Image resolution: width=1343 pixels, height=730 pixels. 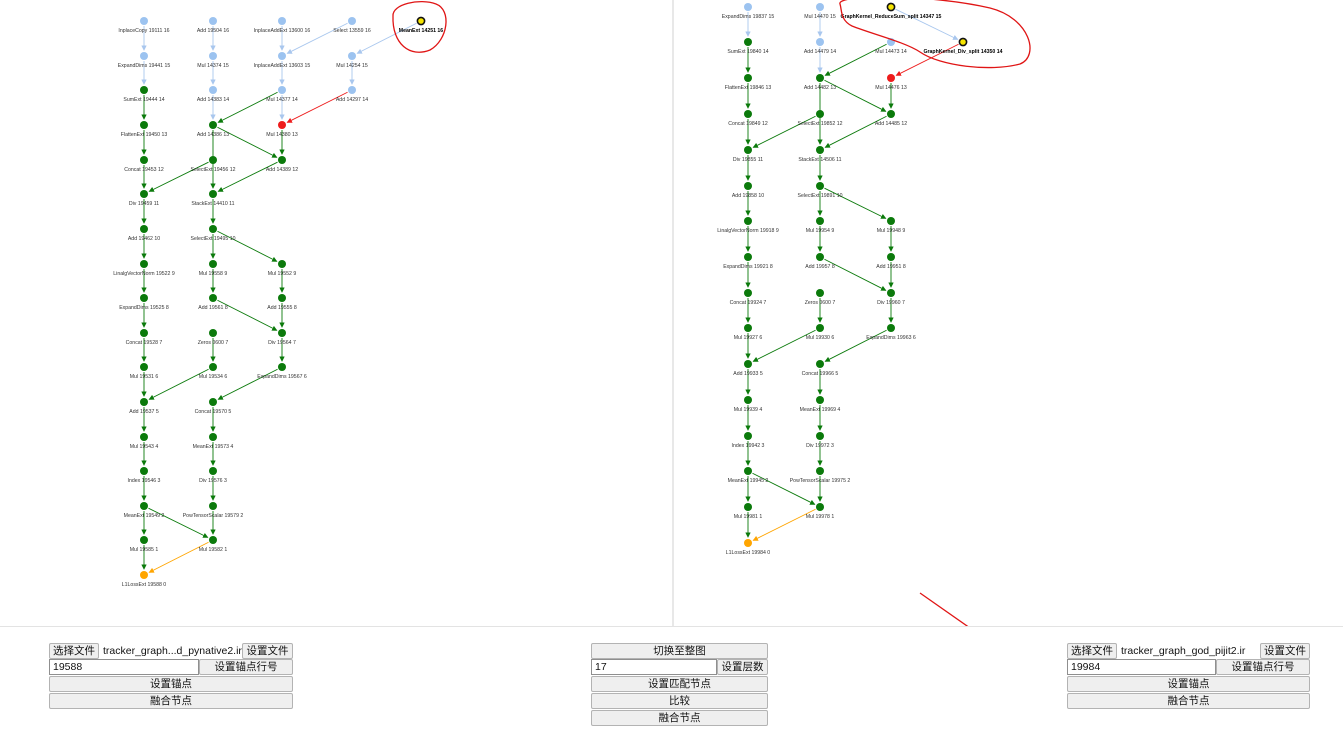 What do you see at coordinates (820, 225) in the screenshot?
I see `right-graph-node: Mul 19954 9` at bounding box center [820, 225].